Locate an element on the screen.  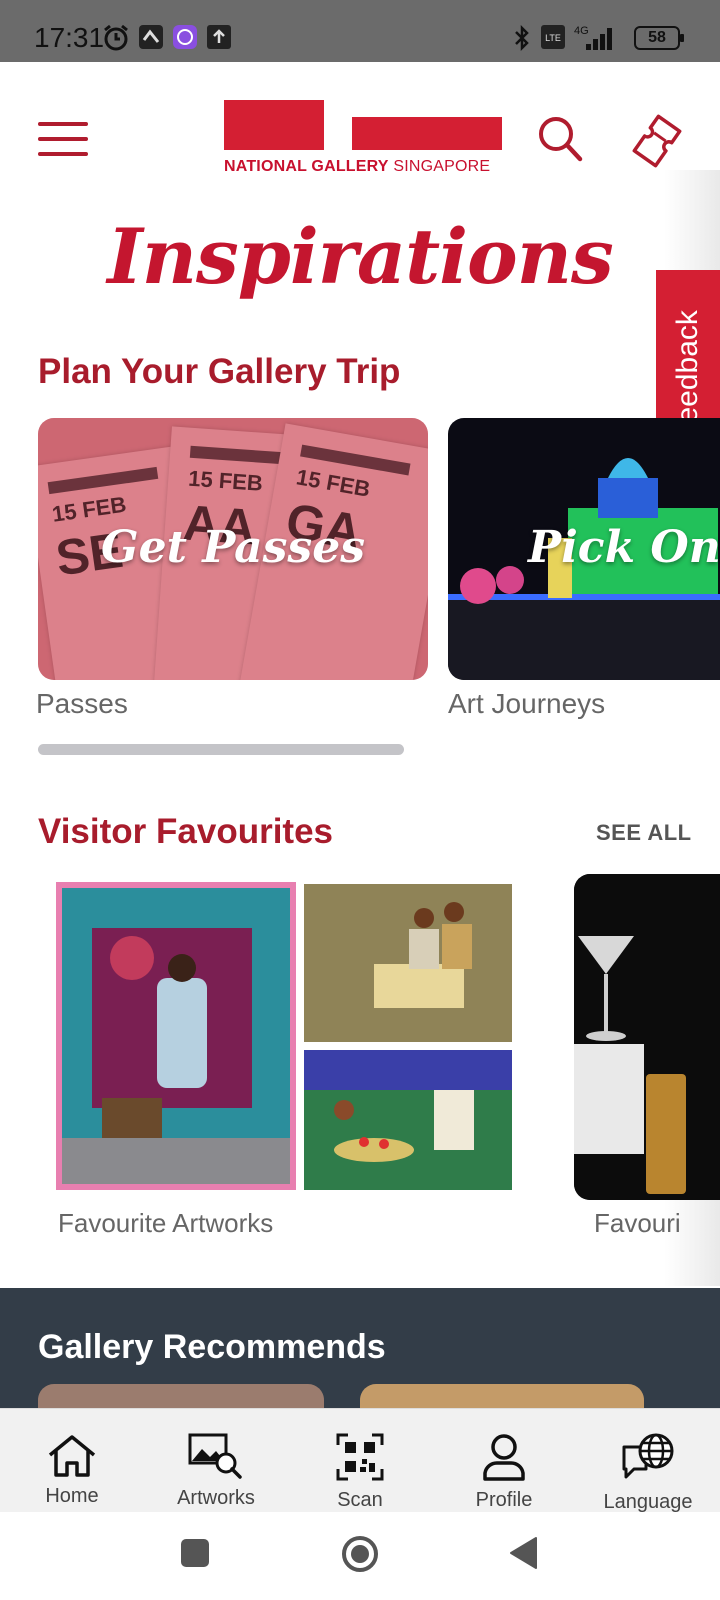
visitor-favourites-heading: Visitor Favourites is located at coordinates (186, 831).